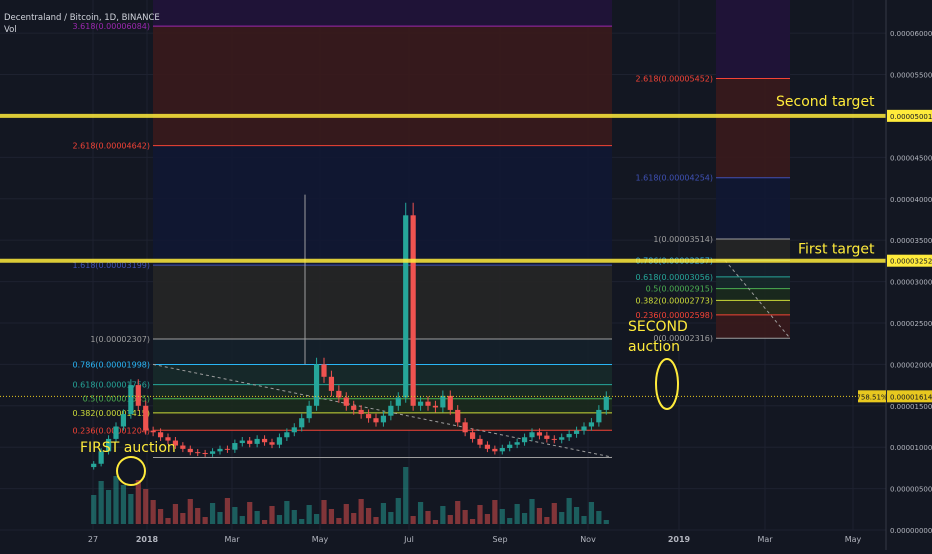 The width and height of the screenshot is (932, 554). What do you see at coordinates (675, 300) in the screenshot?
I see `fib2-level-label: 0.382(0.00002773)` at bounding box center [675, 300].